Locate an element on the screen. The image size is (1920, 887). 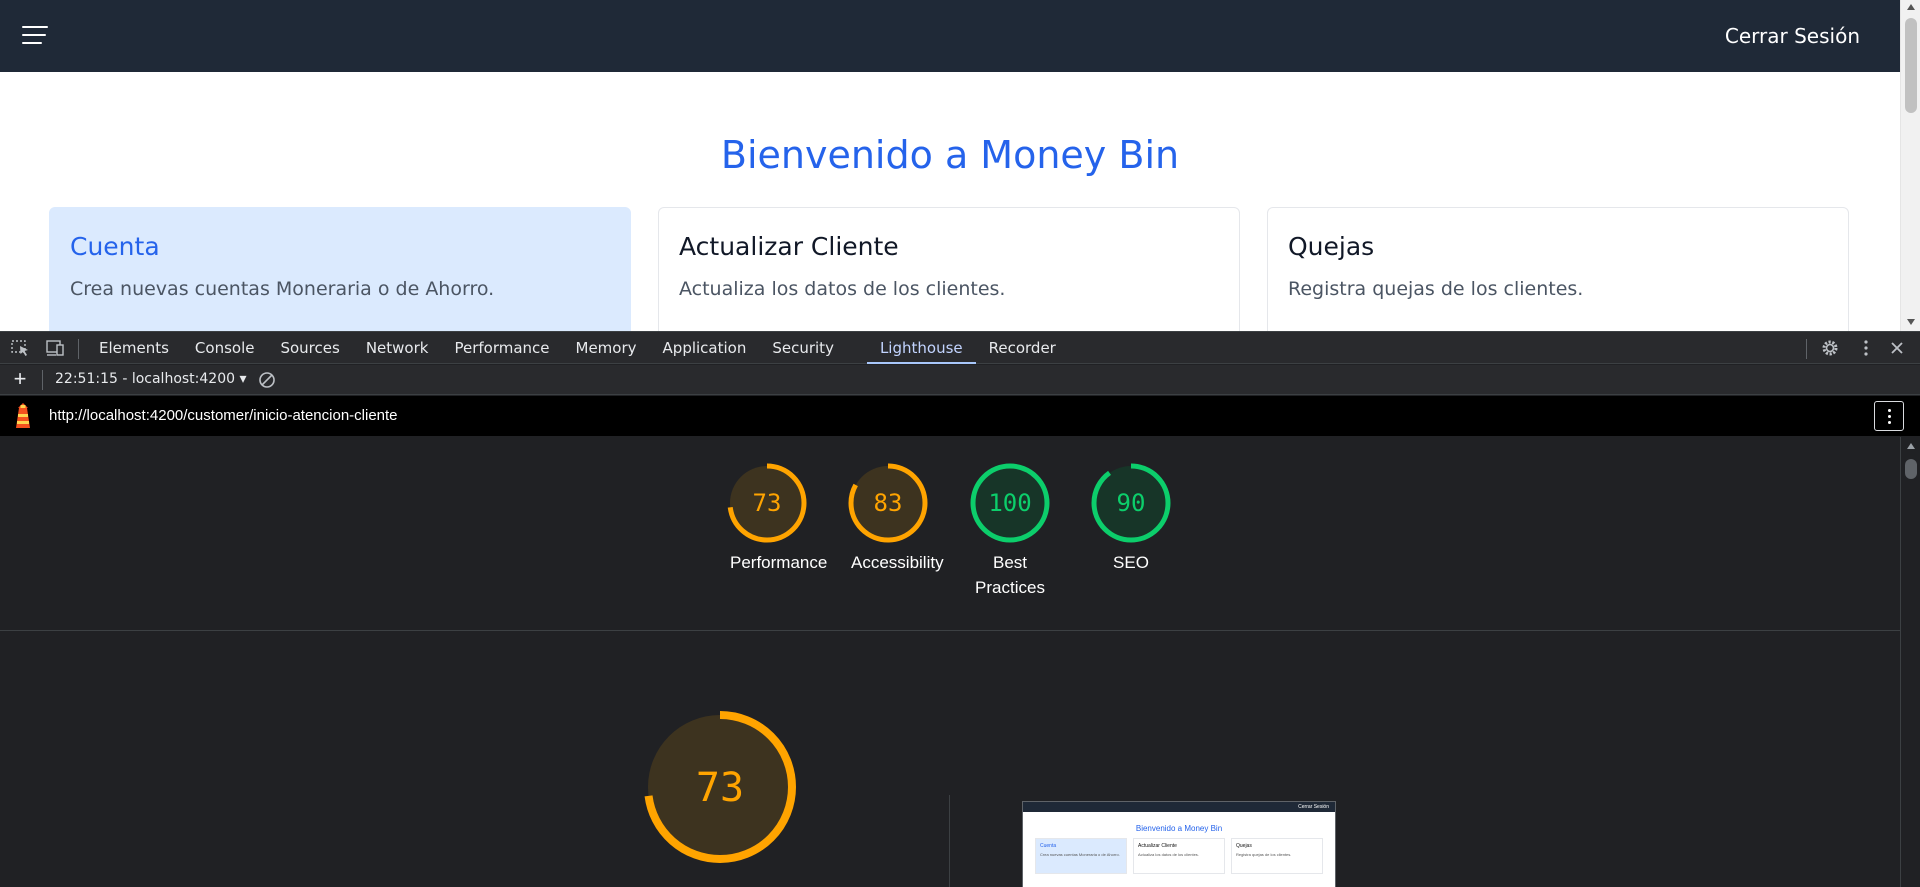
lighthouse-logo-icon is located at coordinates (23, 416).